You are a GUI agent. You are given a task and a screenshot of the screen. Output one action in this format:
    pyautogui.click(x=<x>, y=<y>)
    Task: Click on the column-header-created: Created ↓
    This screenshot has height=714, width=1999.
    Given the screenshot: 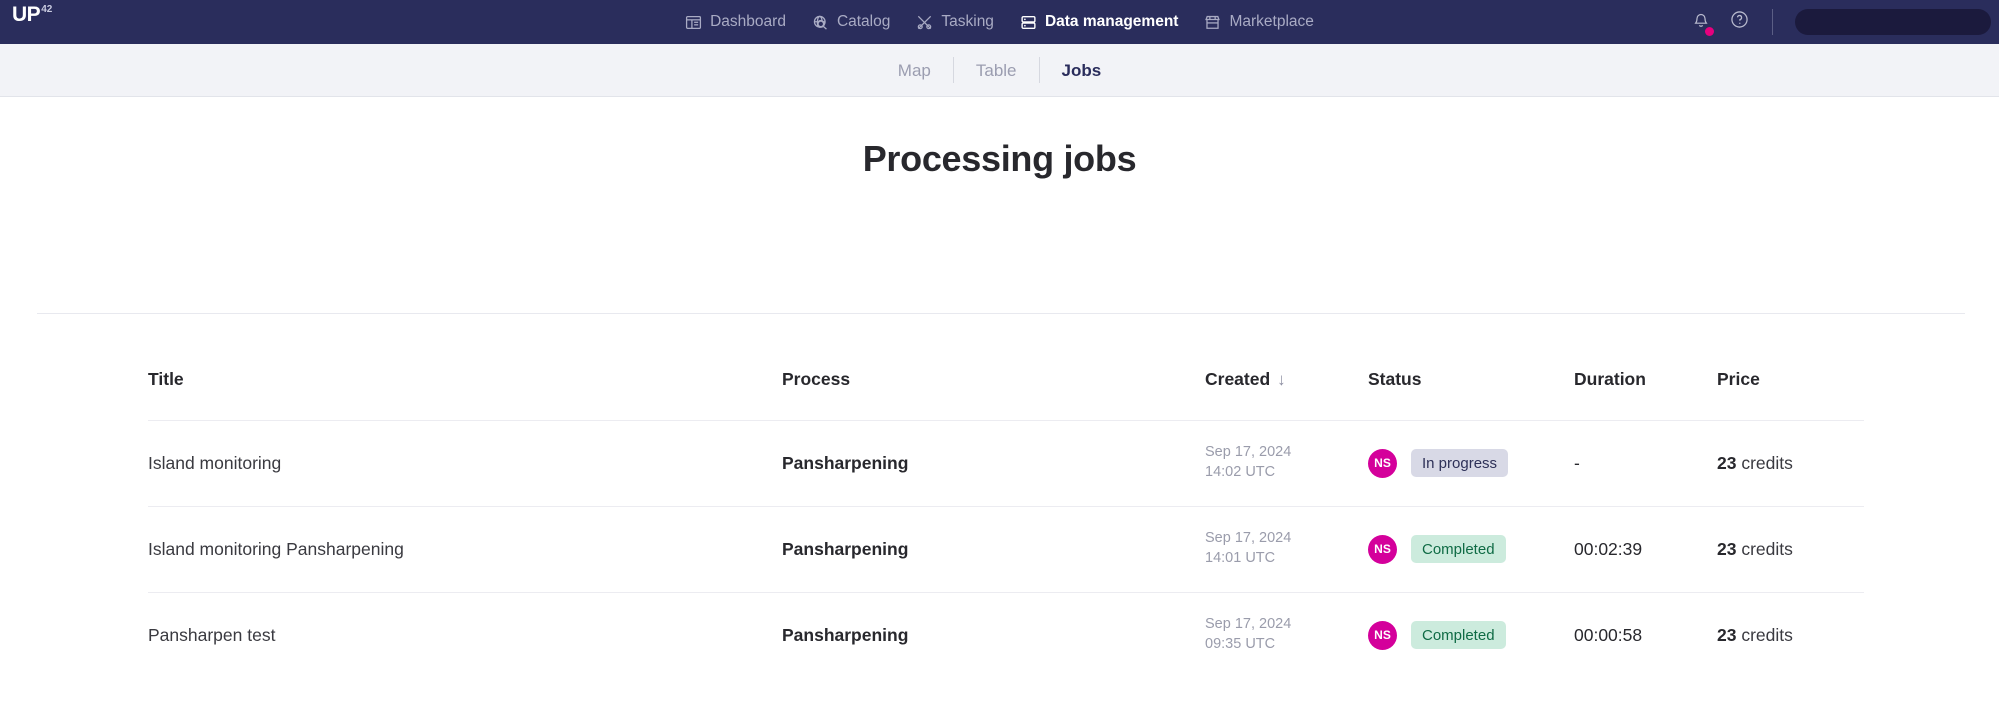 What is the action you would take?
    pyautogui.click(x=1286, y=379)
    